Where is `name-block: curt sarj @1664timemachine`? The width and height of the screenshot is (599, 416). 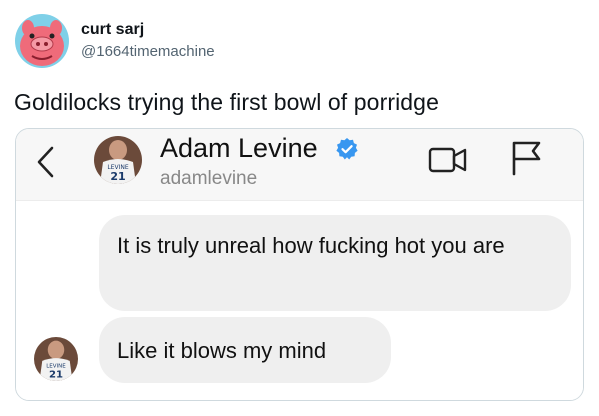
name-block: curt sarj @1664timemachine is located at coordinates (148, 41).